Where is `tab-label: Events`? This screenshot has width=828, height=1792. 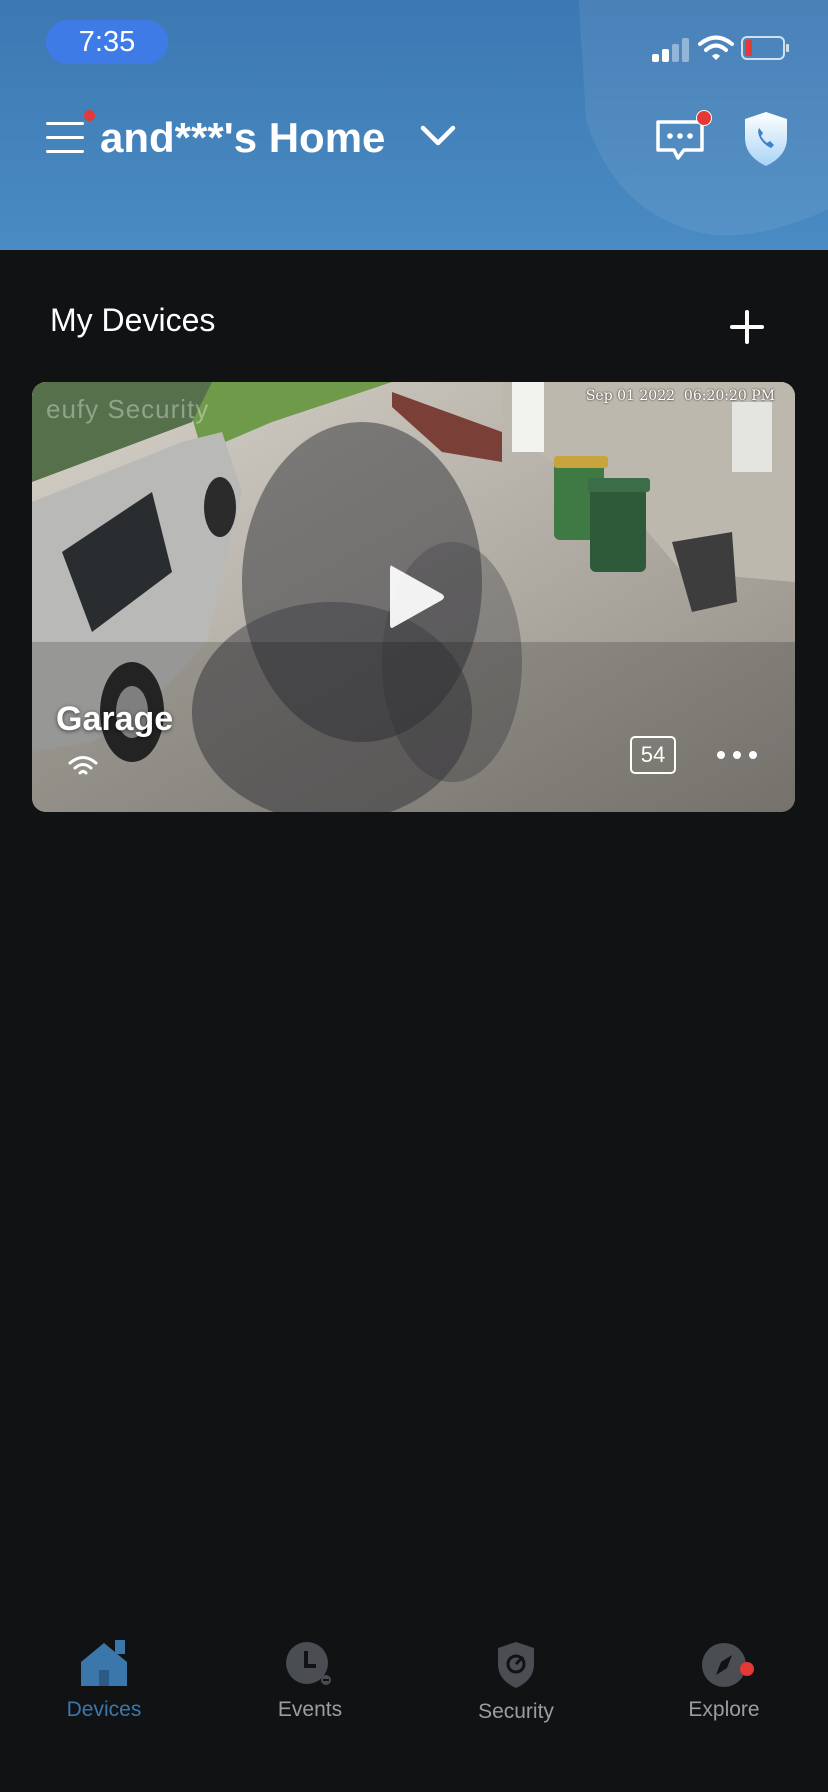 tab-label: Events is located at coordinates (310, 1709).